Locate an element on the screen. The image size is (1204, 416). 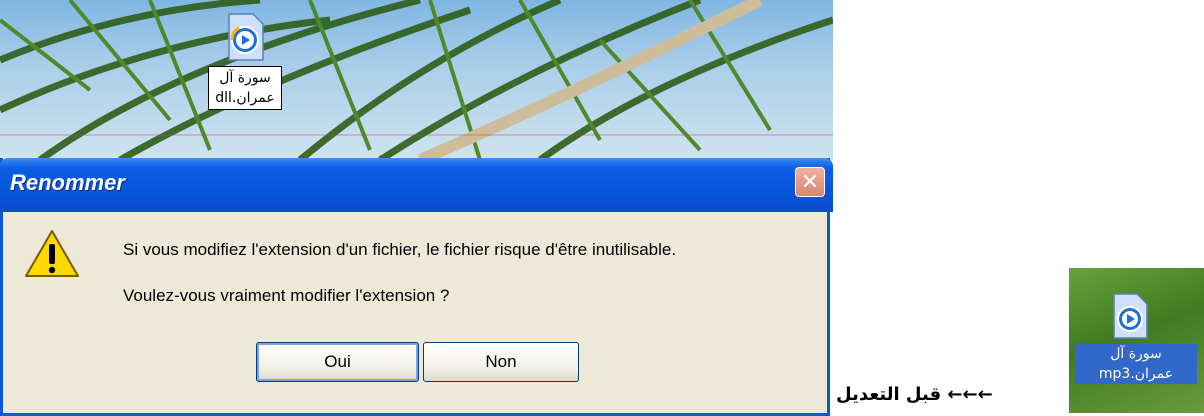
warning-icon is located at coordinates (52, 253).